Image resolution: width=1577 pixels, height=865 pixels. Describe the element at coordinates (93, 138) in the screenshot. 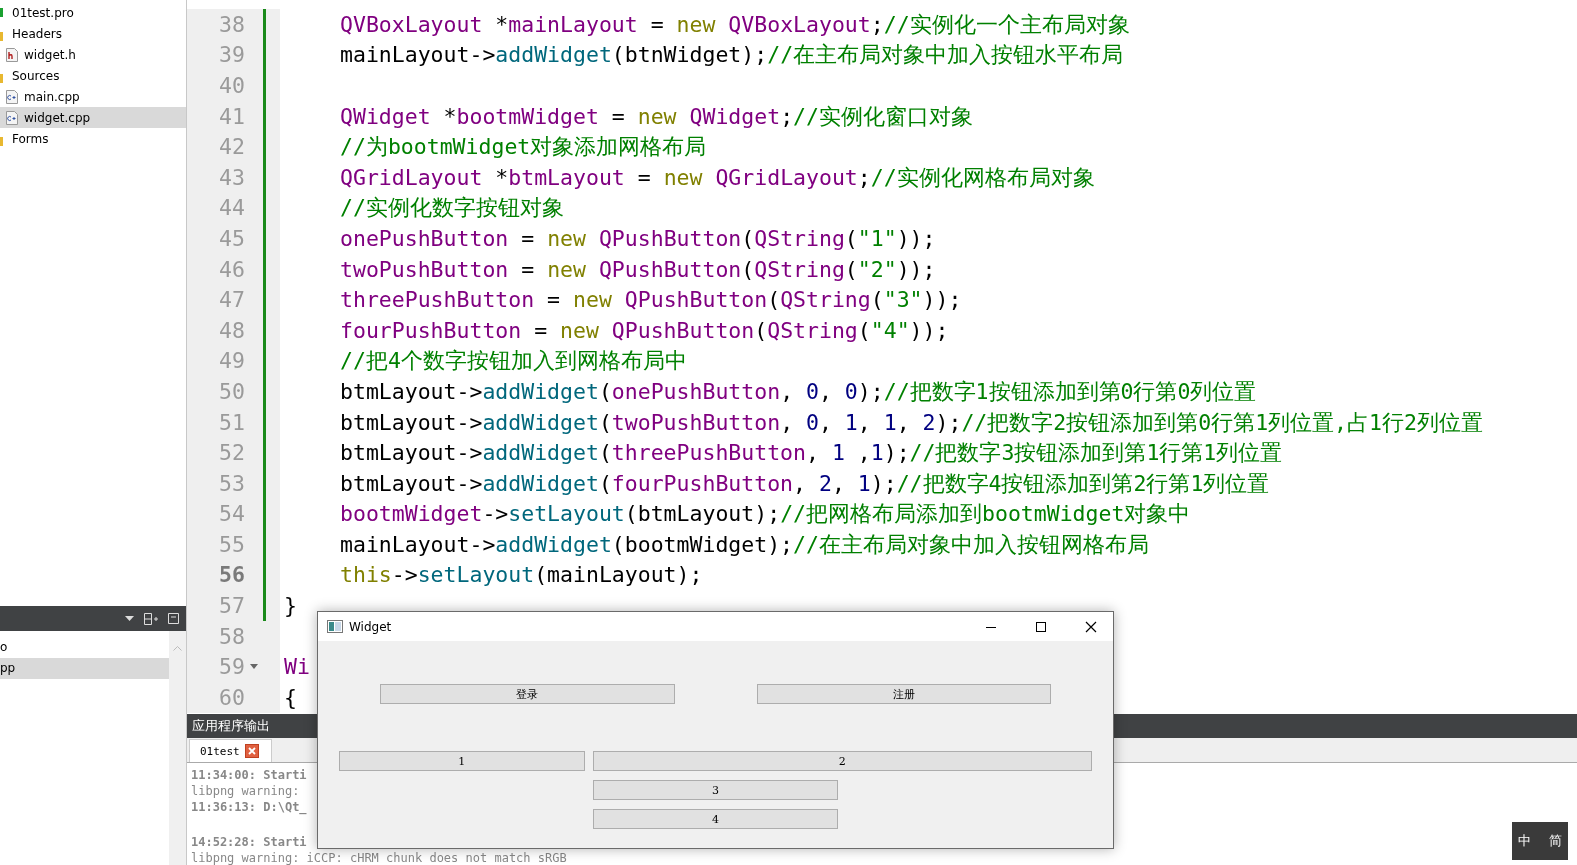

I see `tree-item: Forms` at that location.